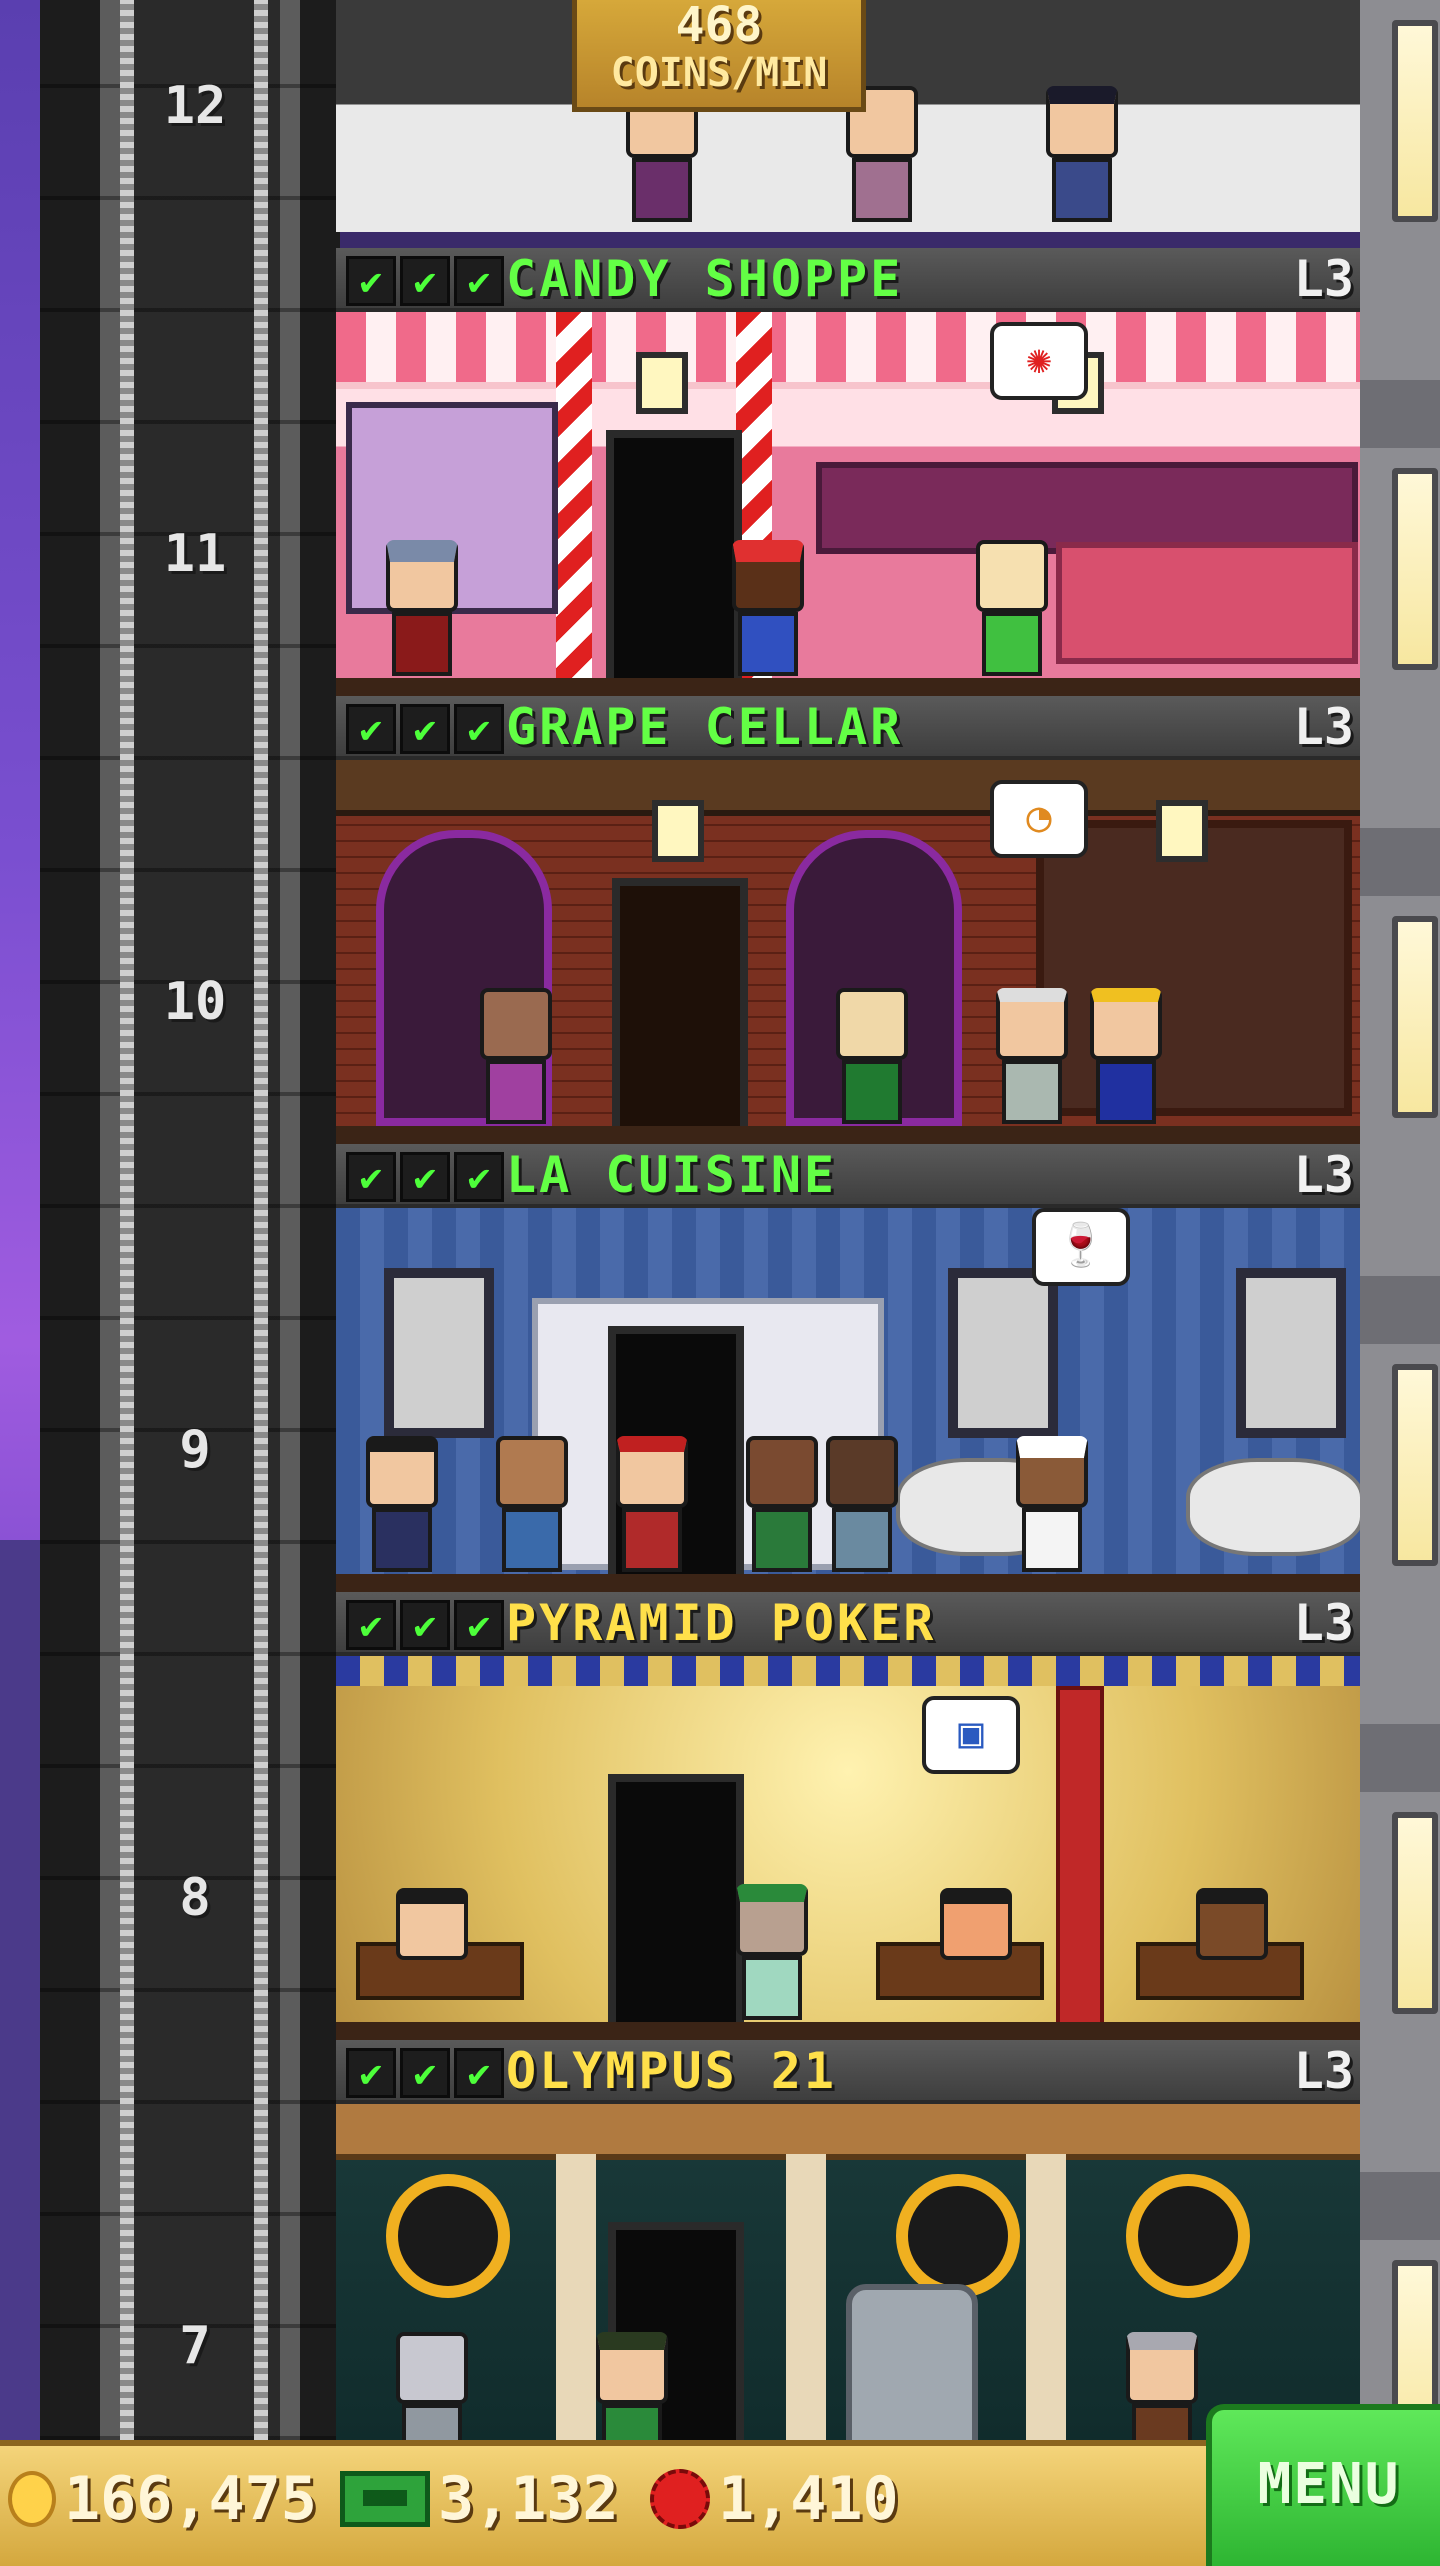 This screenshot has width=1440, height=2566. What do you see at coordinates (1194, 968) in the screenshot?
I see `wine-shelf` at bounding box center [1194, 968].